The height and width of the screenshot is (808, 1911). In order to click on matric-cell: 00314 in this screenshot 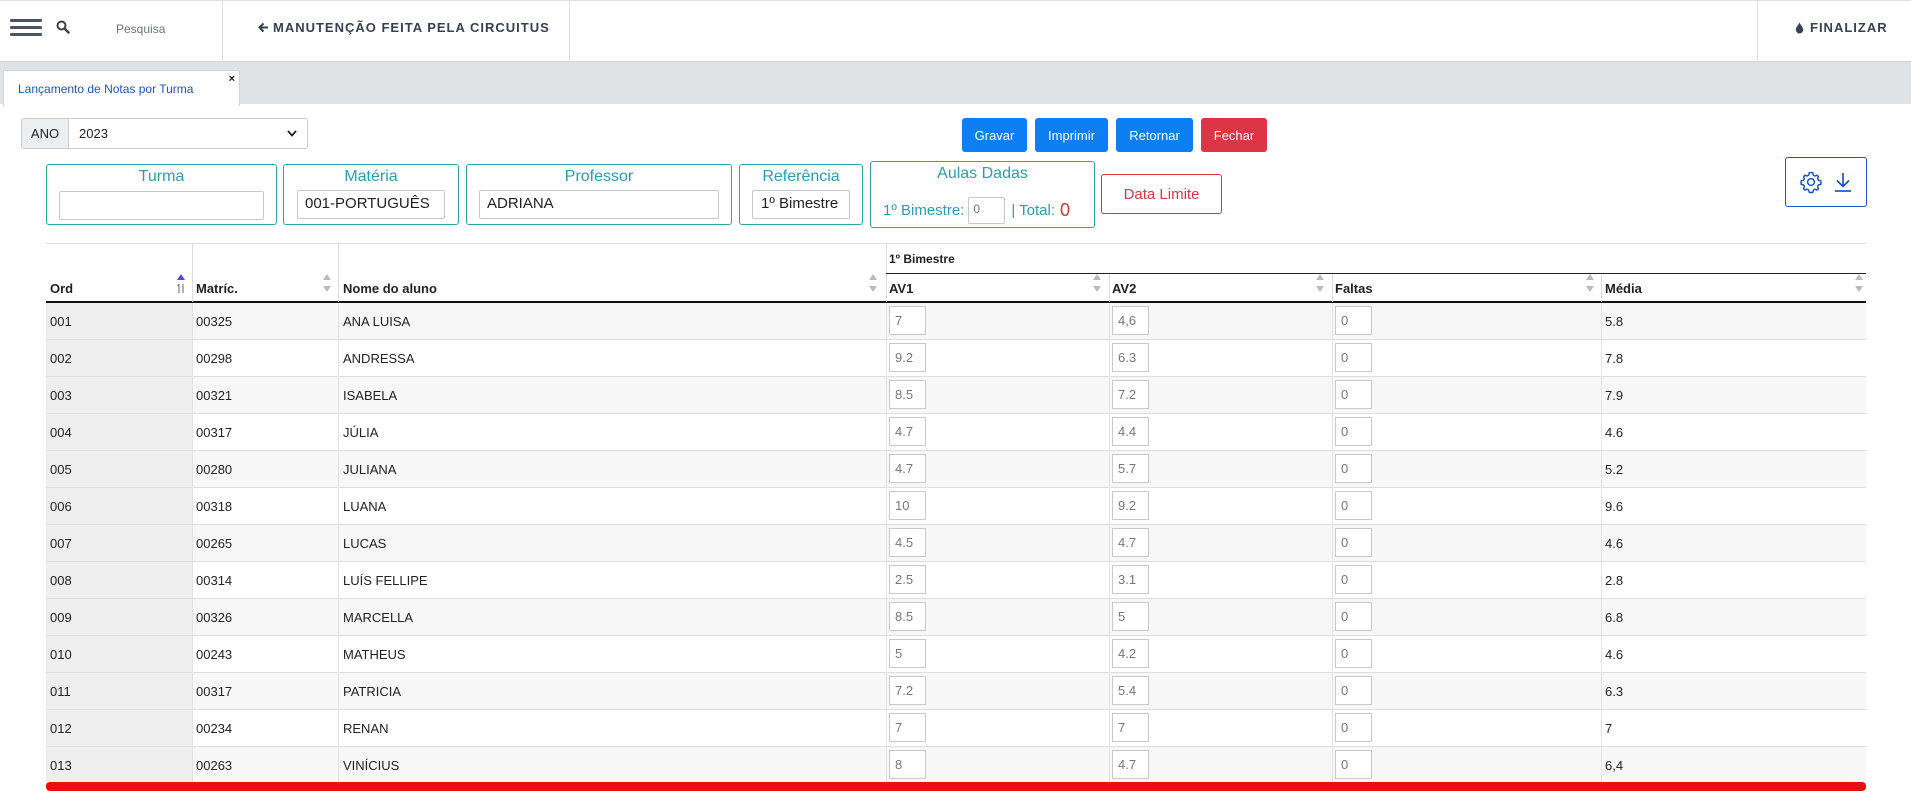, I will do `click(214, 580)`.